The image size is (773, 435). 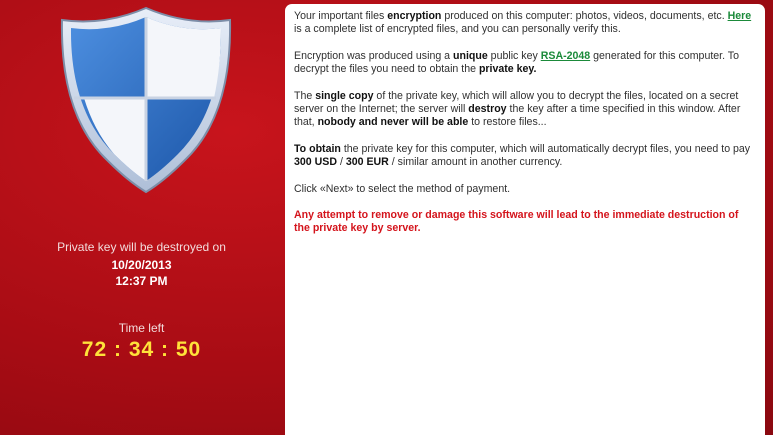 What do you see at coordinates (141, 265) in the screenshot?
I see `destroy-date: 10/20/2013` at bounding box center [141, 265].